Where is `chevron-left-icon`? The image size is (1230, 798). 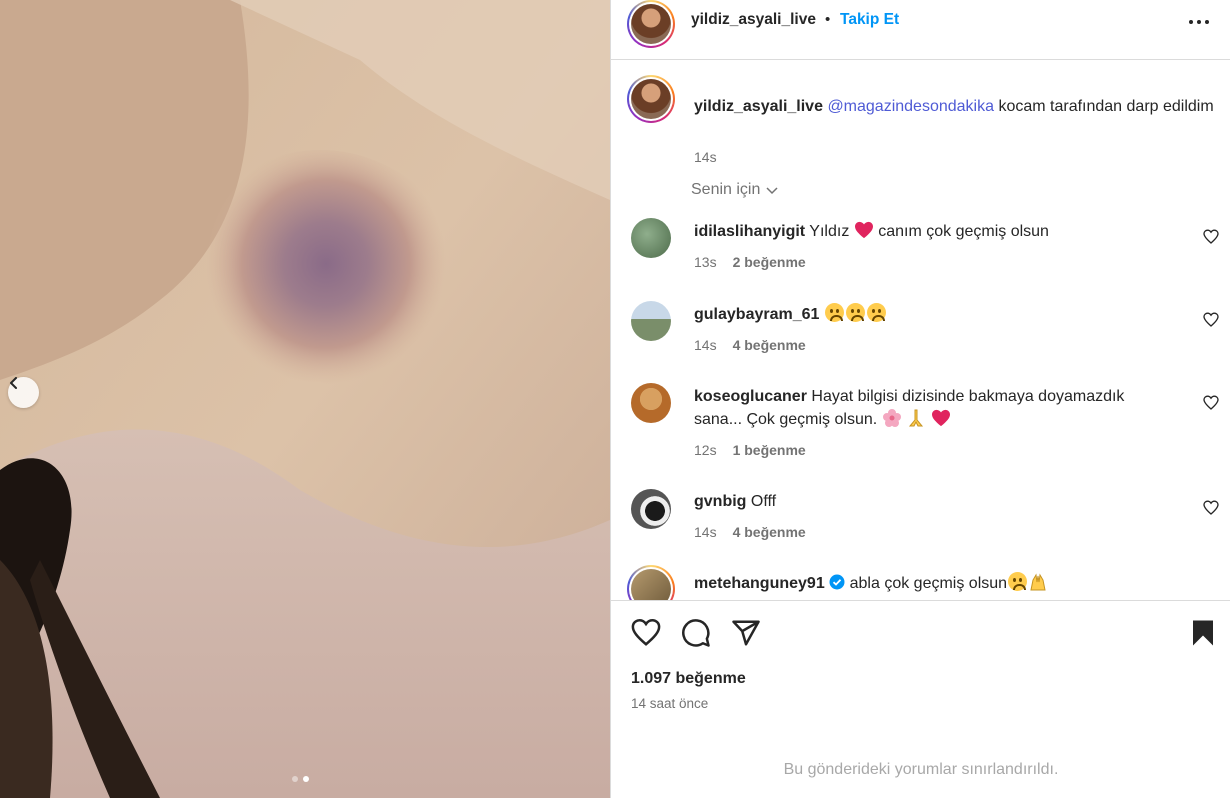 chevron-left-icon is located at coordinates (13, 383).